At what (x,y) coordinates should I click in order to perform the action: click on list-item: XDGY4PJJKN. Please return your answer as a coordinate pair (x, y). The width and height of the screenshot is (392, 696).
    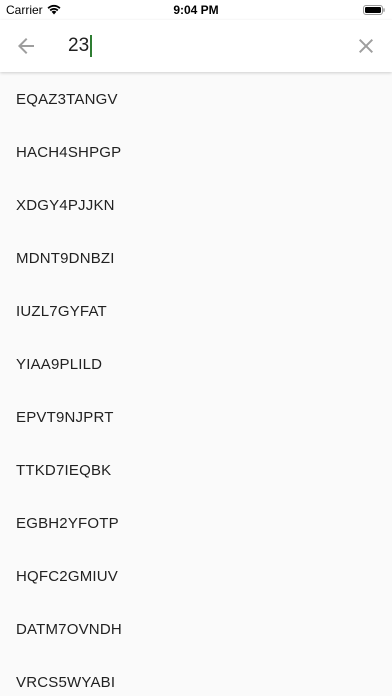
    Looking at the image, I should click on (196, 205).